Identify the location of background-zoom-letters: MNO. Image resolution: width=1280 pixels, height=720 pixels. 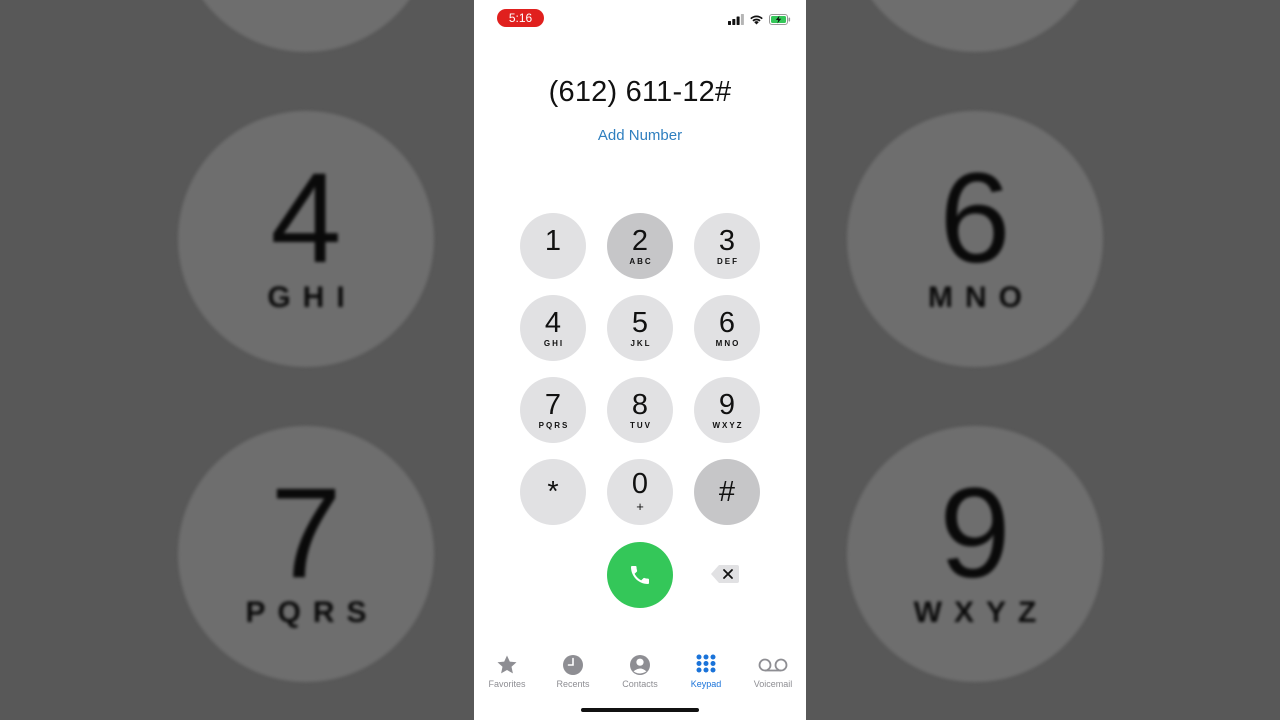
(981, 297).